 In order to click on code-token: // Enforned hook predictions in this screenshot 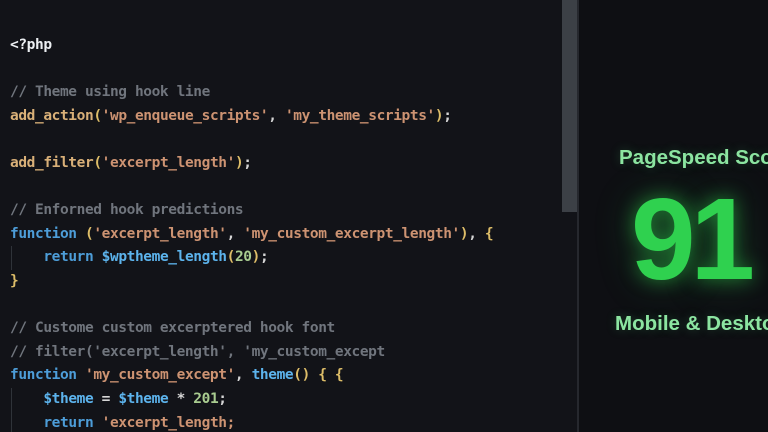, I will do `click(127, 210)`.